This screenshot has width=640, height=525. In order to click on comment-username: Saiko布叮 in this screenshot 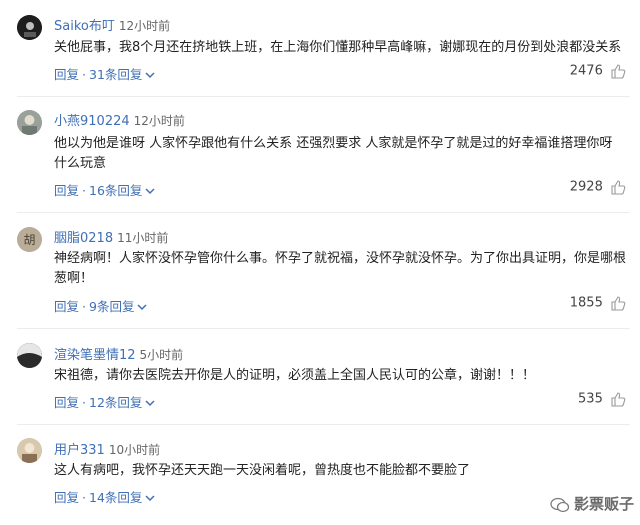, I will do `click(84, 26)`.